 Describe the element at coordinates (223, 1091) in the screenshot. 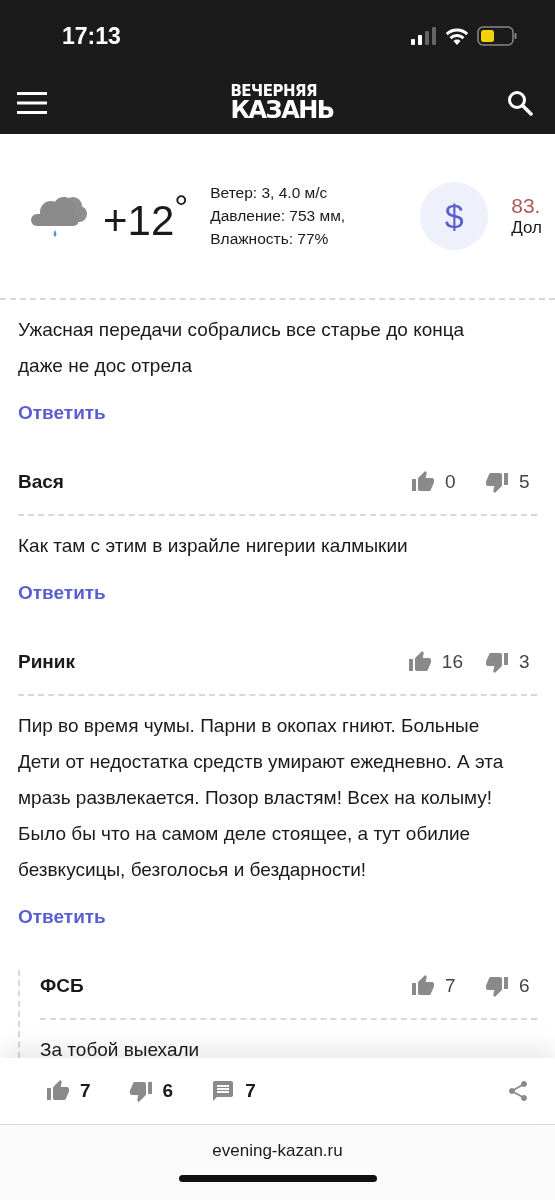

I see `comment-icon` at that location.